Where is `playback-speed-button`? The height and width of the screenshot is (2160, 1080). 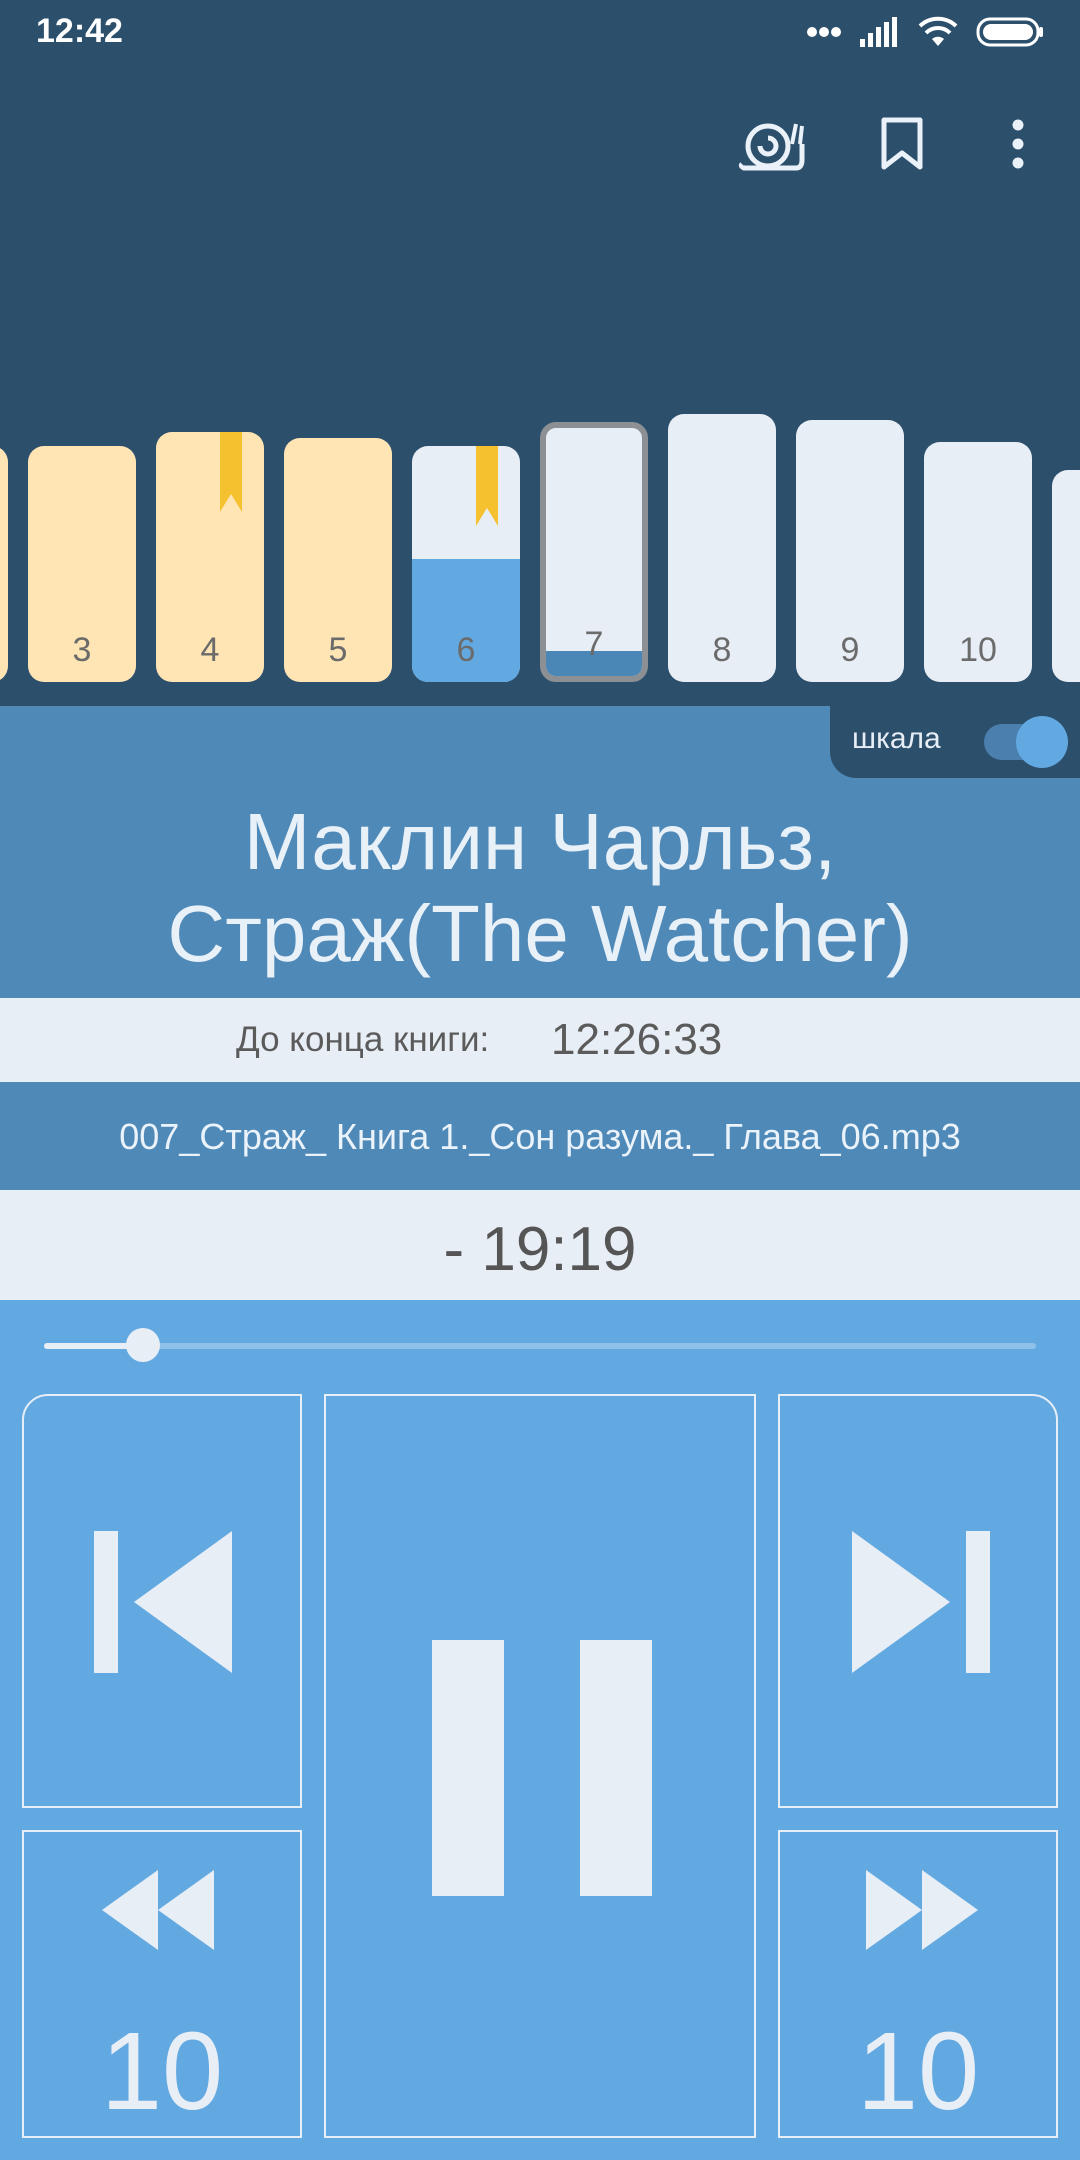
playback-speed-button is located at coordinates (771, 144).